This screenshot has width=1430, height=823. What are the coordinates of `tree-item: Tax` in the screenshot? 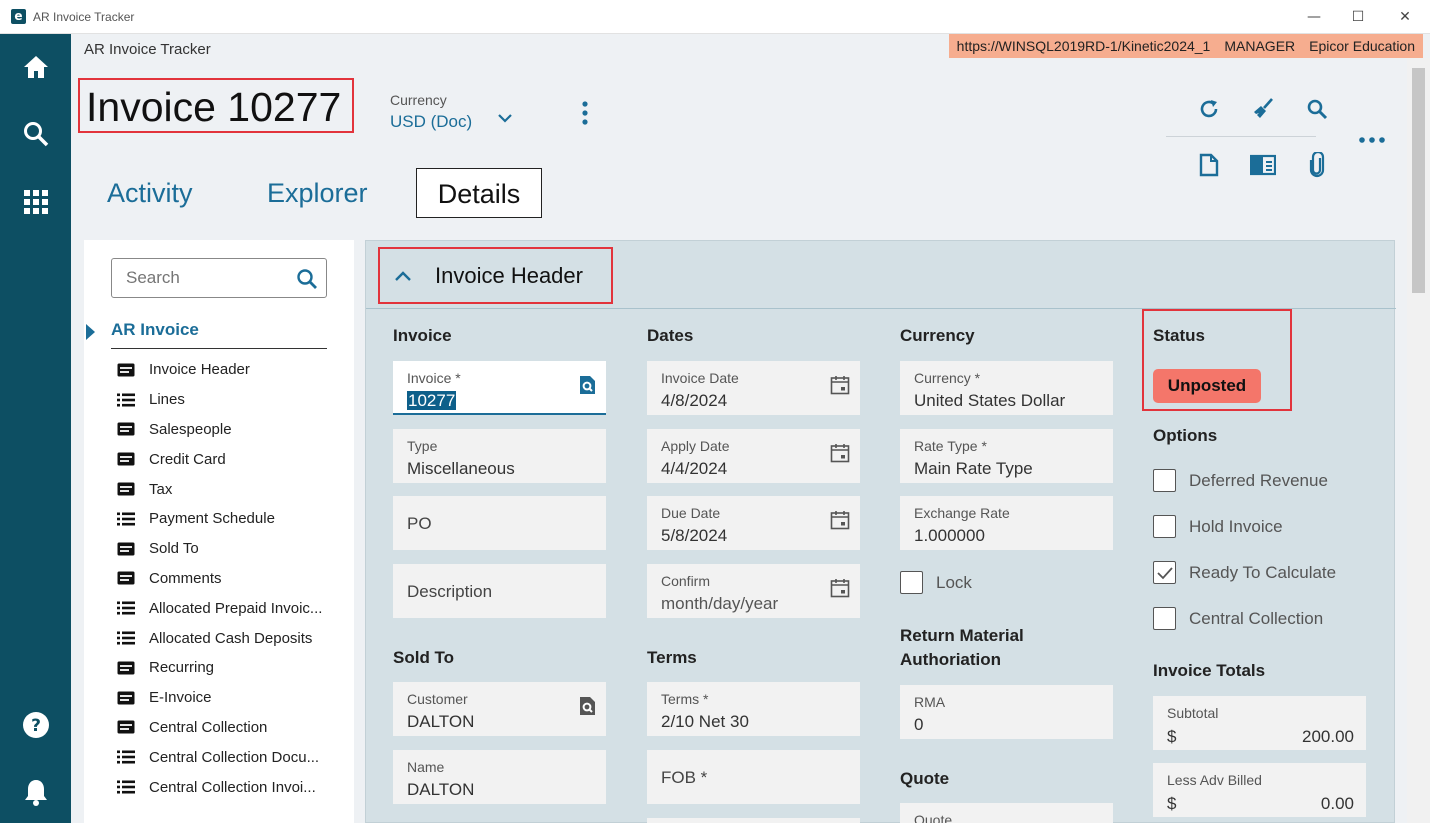 It's located at (219, 489).